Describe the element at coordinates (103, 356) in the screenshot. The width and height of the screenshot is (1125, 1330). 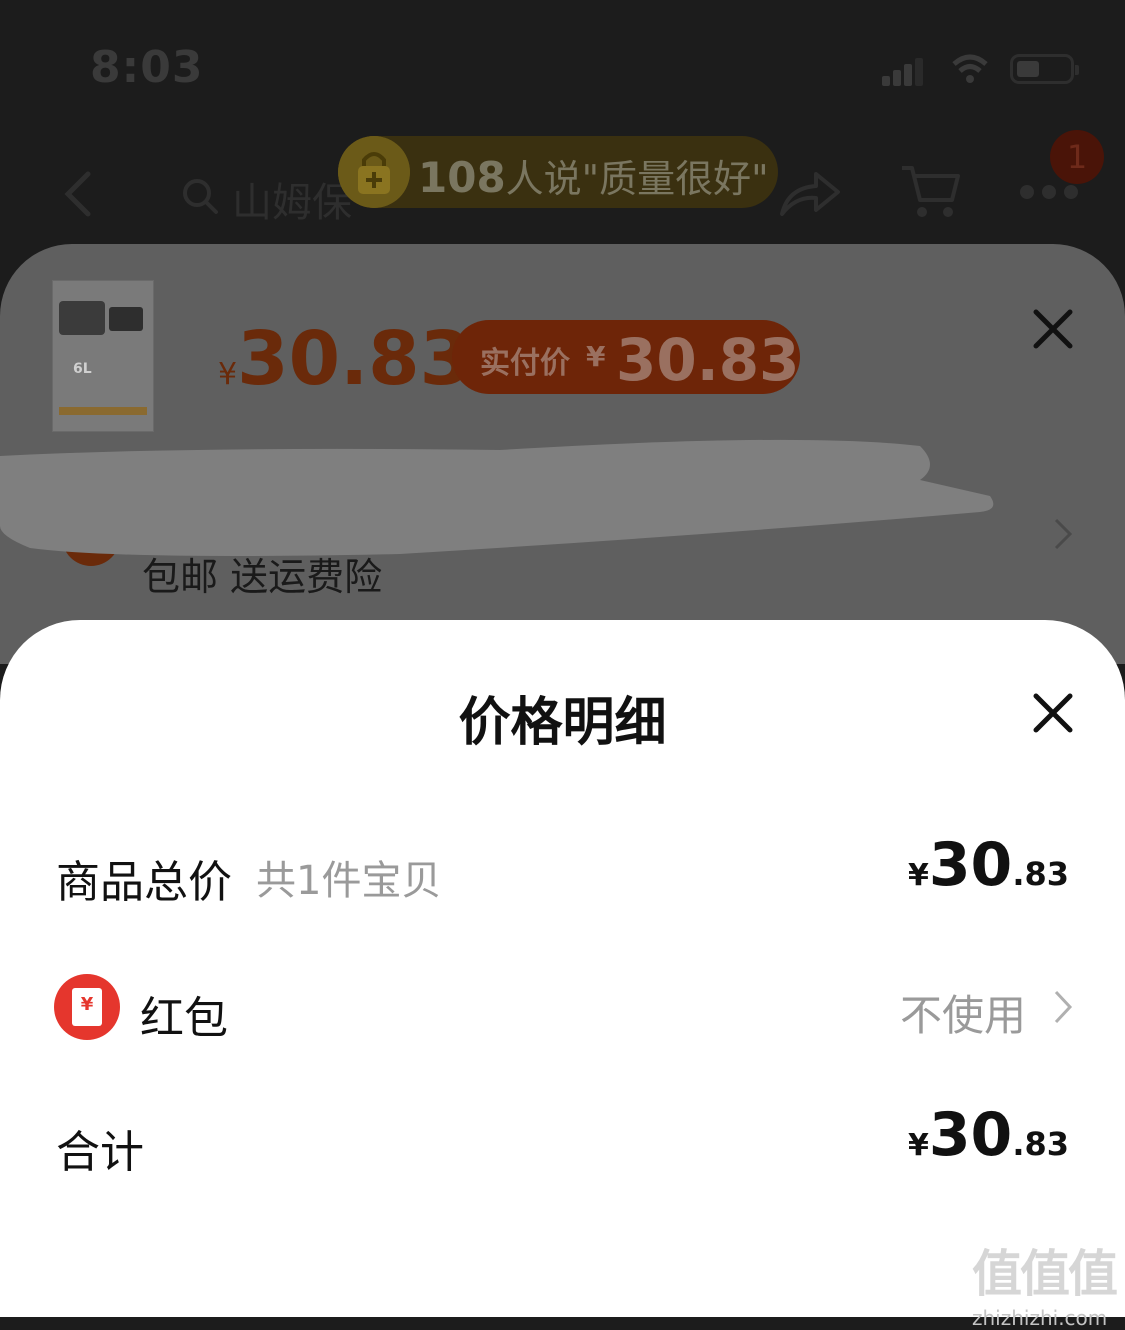
I see `product-thumbnail: 6L` at that location.